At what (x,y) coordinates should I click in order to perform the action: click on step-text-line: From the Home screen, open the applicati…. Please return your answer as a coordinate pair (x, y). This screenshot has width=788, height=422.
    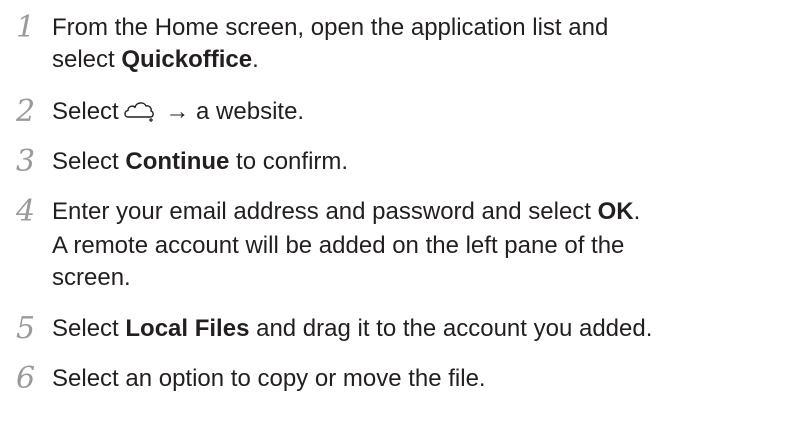
    Looking at the image, I should click on (330, 27).